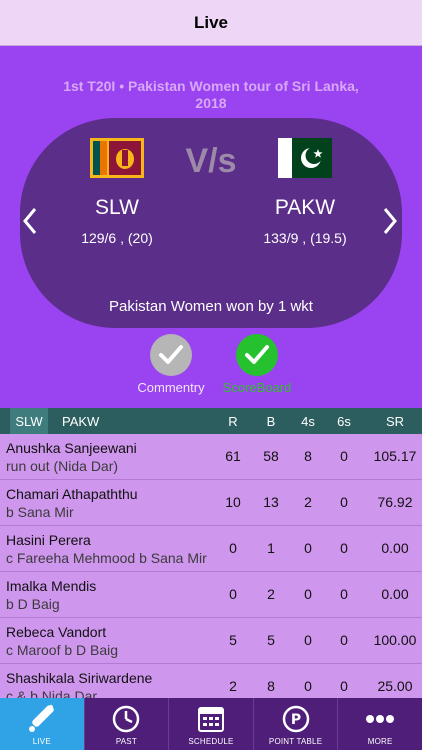 This screenshot has height=750, width=422. I want to click on tab-label: PAST, so click(126, 741).